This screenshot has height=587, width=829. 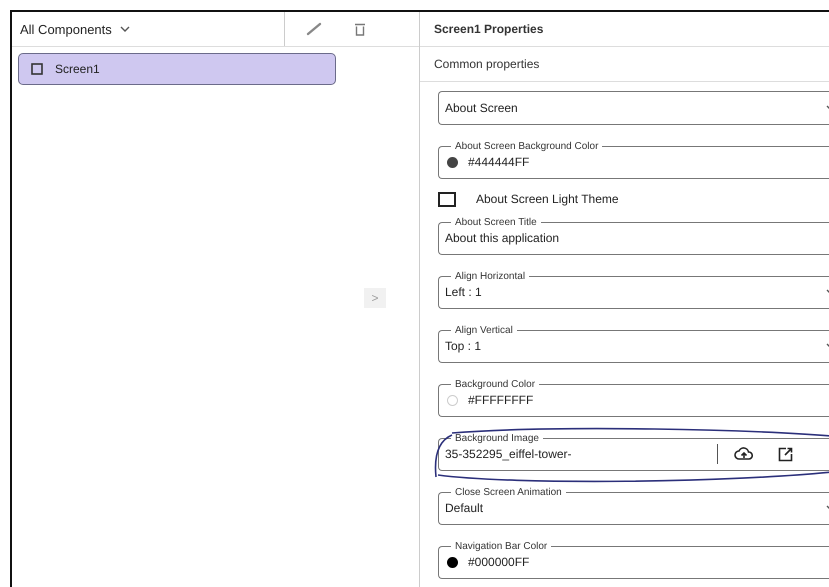 I want to click on cloud-upload-icon, so click(x=744, y=454).